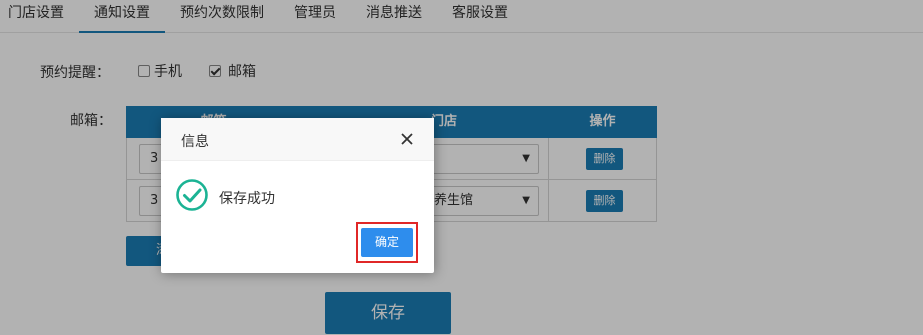  Describe the element at coordinates (297, 195) in the screenshot. I see `info-dialog: 信息 保存成功 确定` at that location.